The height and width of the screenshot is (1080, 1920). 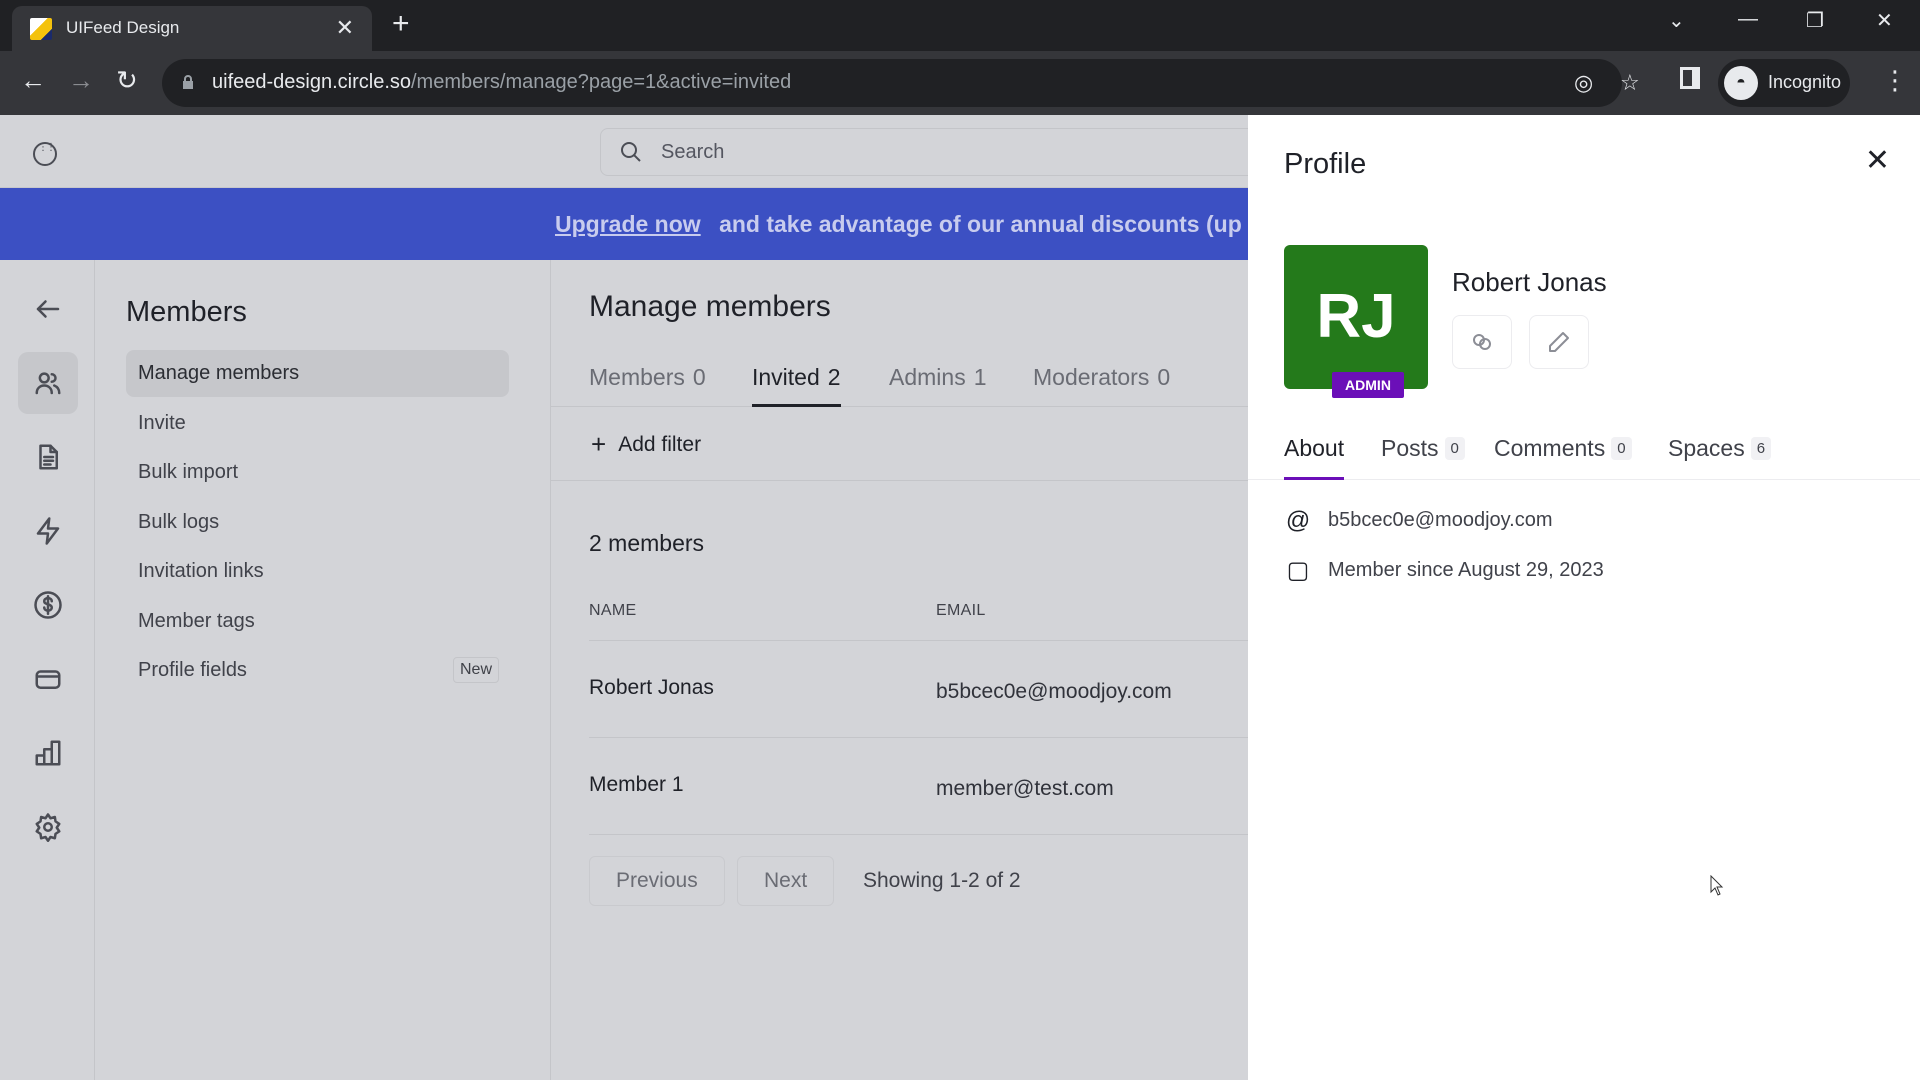 What do you see at coordinates (1805, 82) in the screenshot?
I see `incognito-label: Incognito` at bounding box center [1805, 82].